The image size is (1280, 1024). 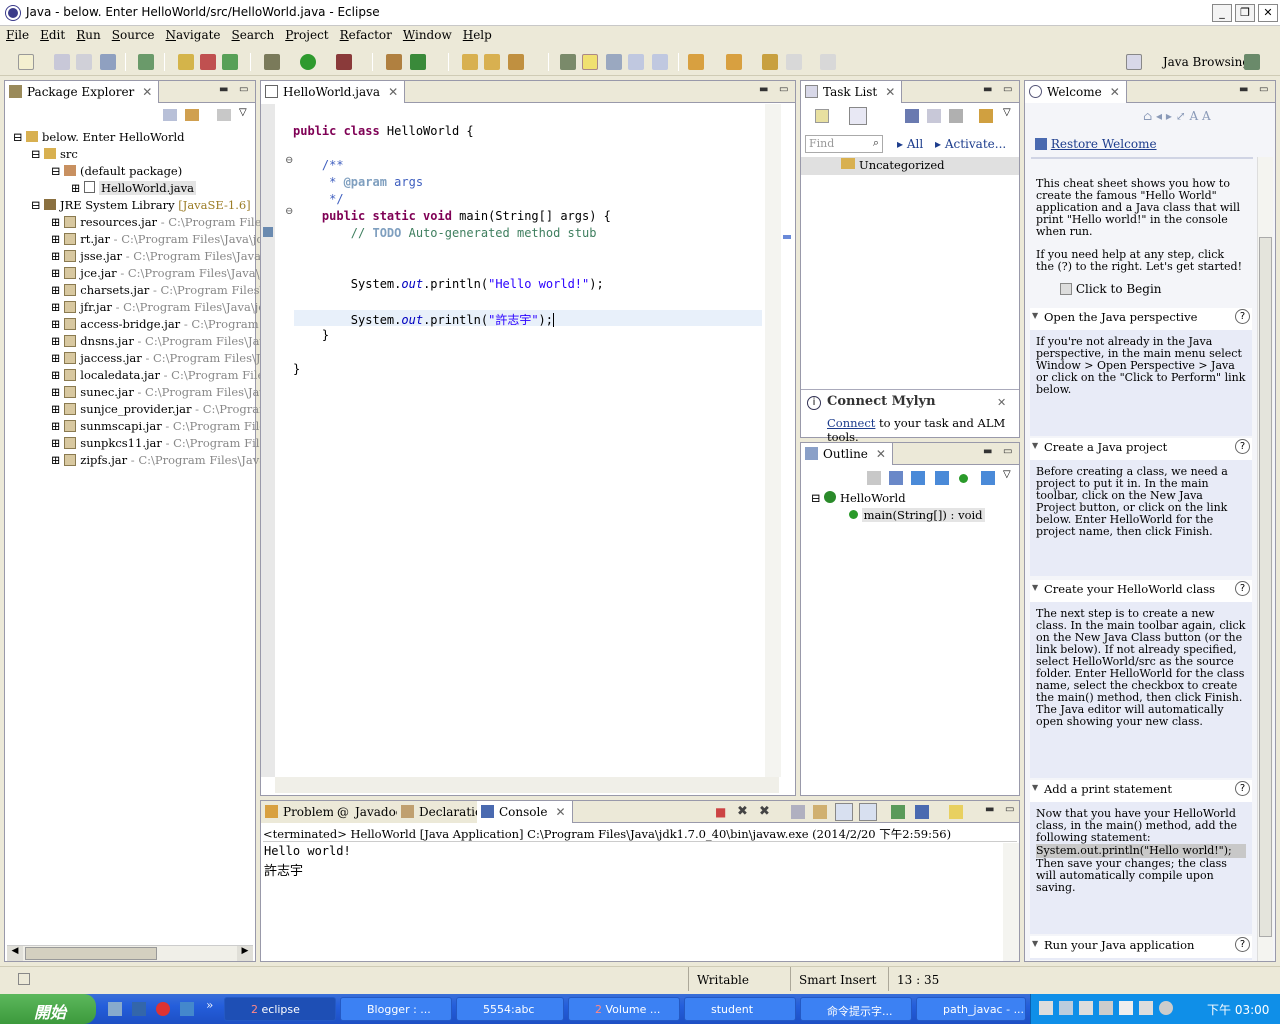 I want to click on tree-item-jar: ⊞ localedata.jar - C:\Program Files\Jav, so click(x=157, y=375).